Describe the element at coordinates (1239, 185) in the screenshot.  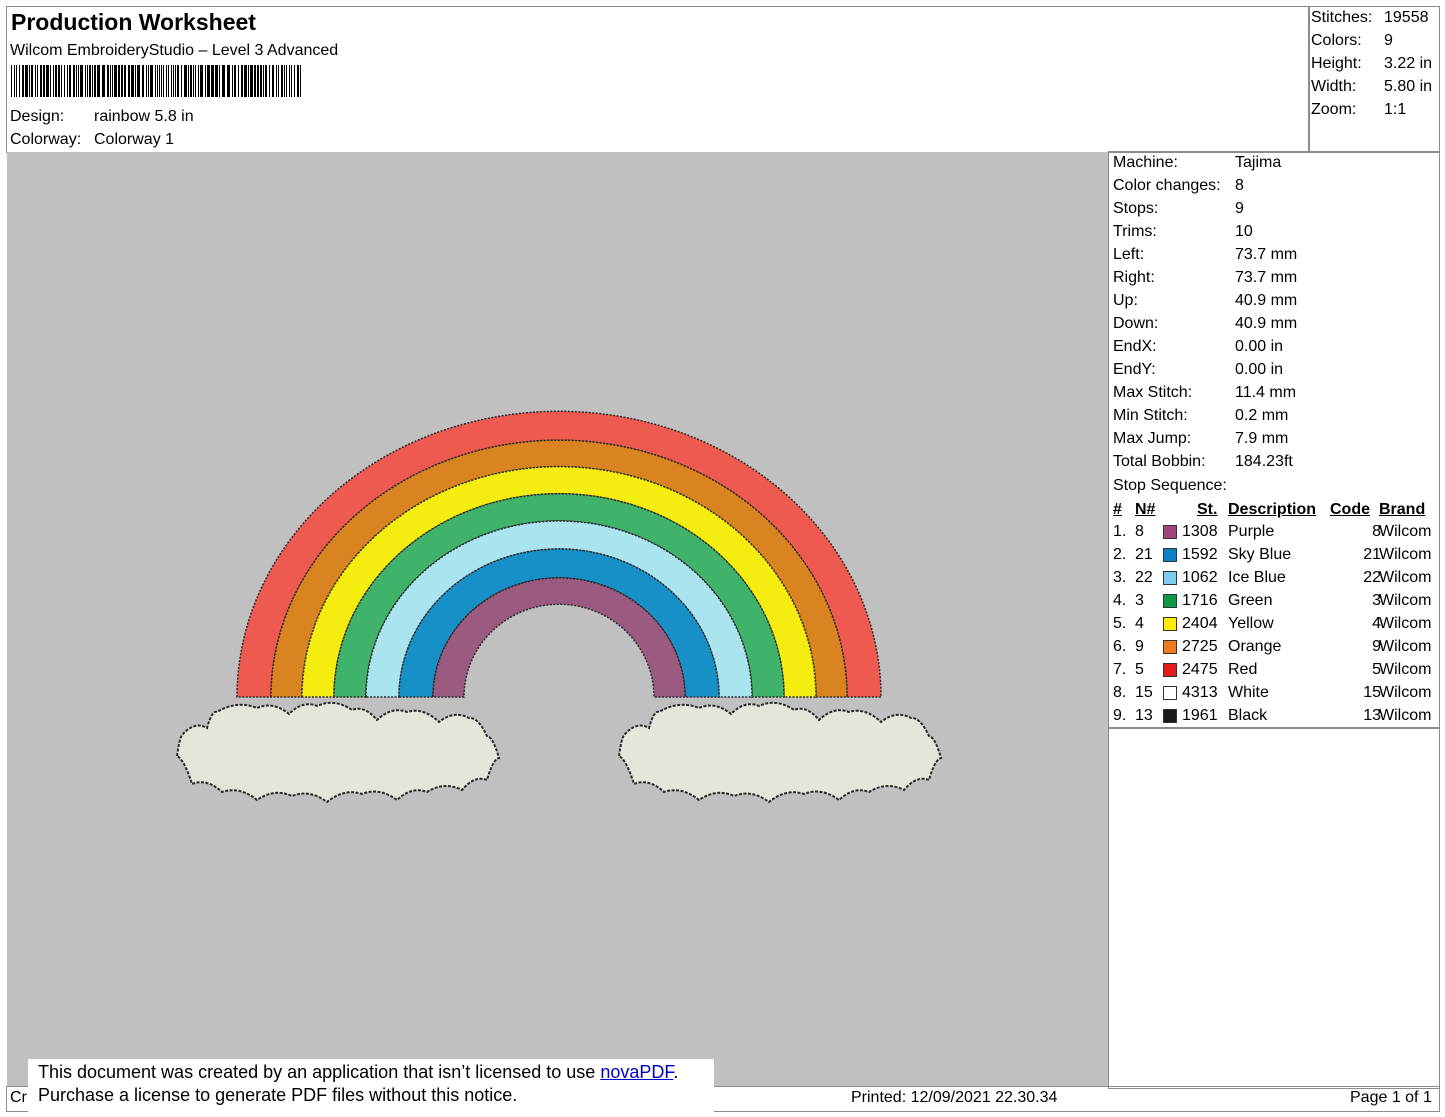
I see `machine-info-value: 8` at that location.